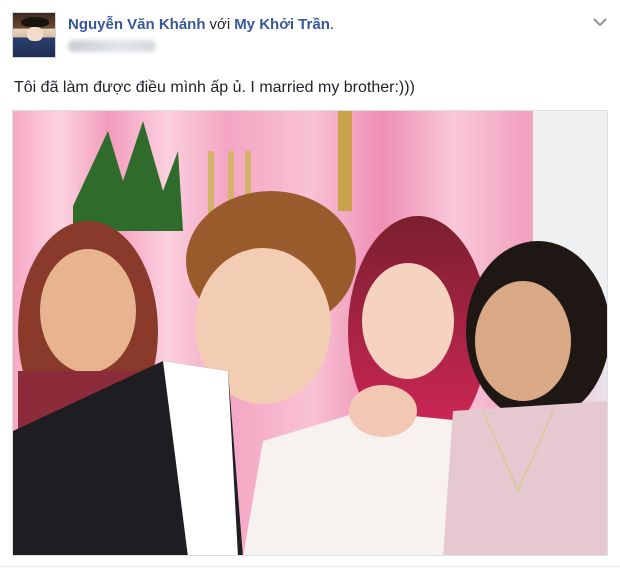 This screenshot has width=620, height=573. What do you see at coordinates (282, 24) in the screenshot?
I see `tagged-user-link: My Khởi Trần` at bounding box center [282, 24].